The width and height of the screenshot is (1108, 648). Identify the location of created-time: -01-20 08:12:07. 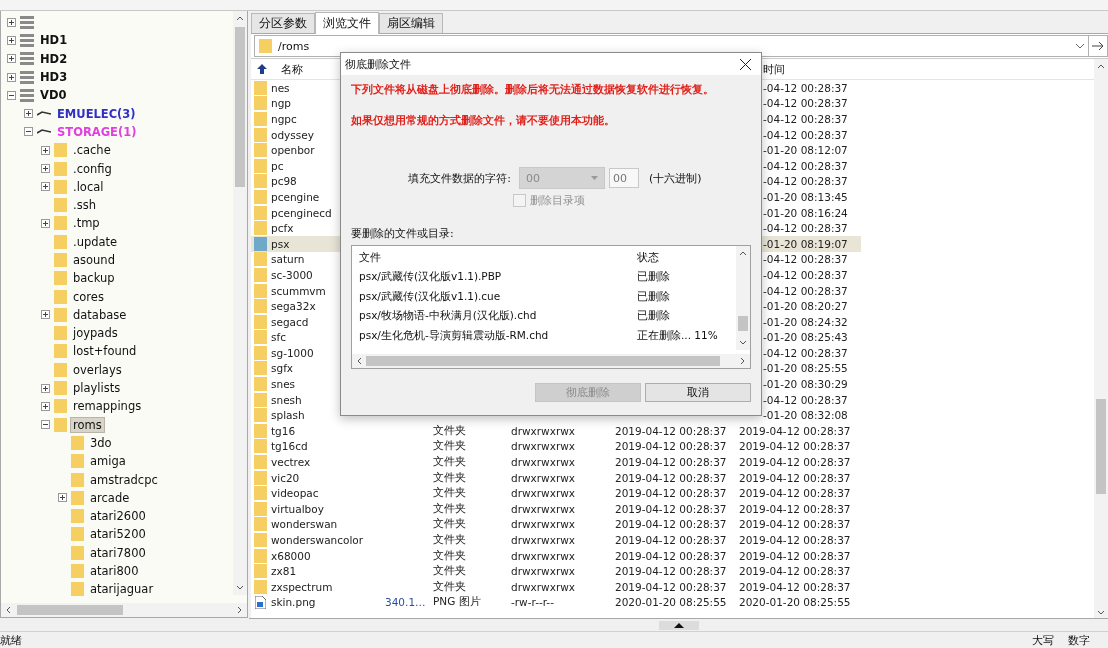
(805, 150).